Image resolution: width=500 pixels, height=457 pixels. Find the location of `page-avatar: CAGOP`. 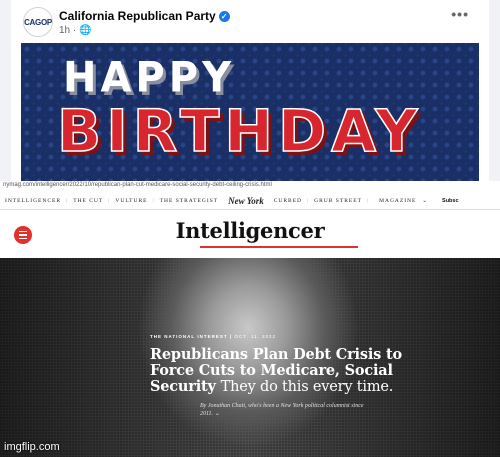

page-avatar: CAGOP is located at coordinates (38, 22).